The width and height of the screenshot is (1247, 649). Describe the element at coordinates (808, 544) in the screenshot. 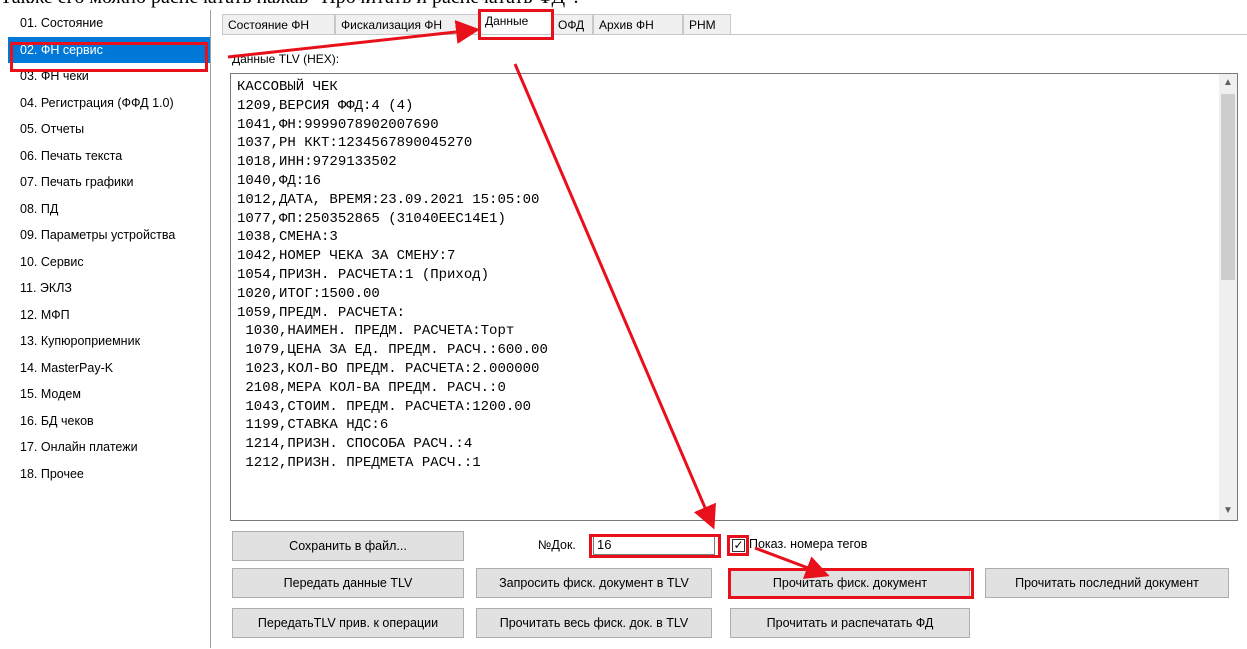

I see `show-tags-label: Показ. номера тегов` at that location.